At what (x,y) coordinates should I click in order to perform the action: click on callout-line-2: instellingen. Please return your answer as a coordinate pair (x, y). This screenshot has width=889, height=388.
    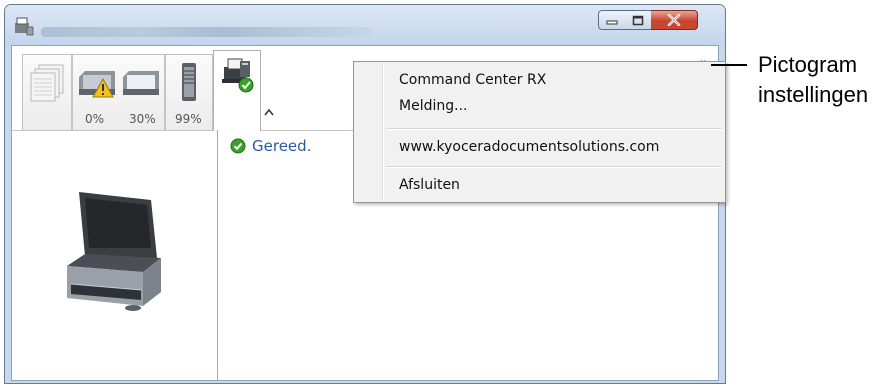
    Looking at the image, I should click on (813, 94).